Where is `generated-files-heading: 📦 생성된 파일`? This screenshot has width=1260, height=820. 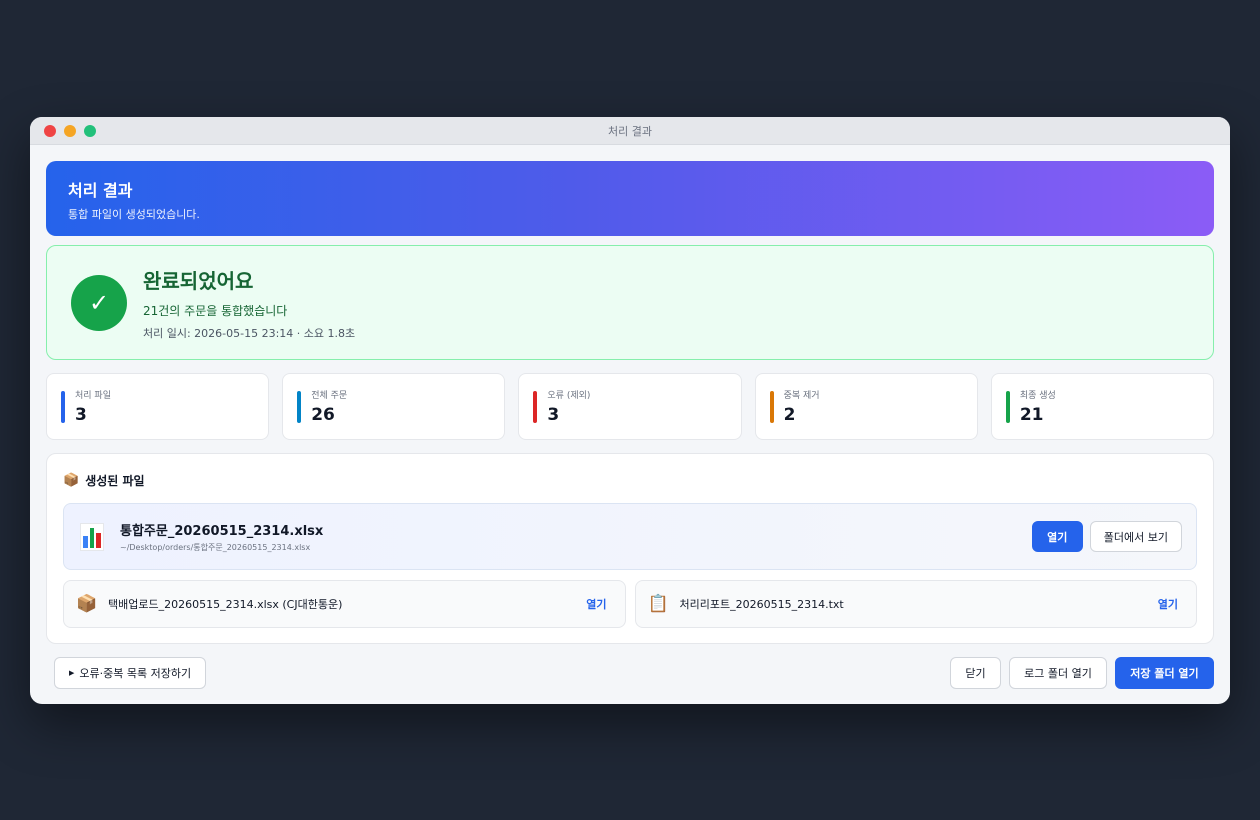
generated-files-heading: 📦 생성된 파일 is located at coordinates (630, 480).